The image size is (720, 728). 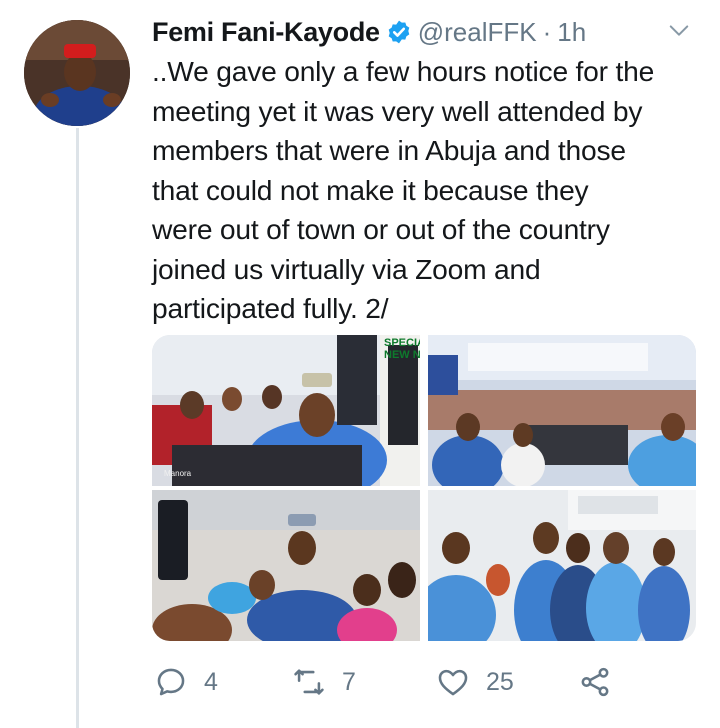 I want to click on share-button, so click(x=595, y=682).